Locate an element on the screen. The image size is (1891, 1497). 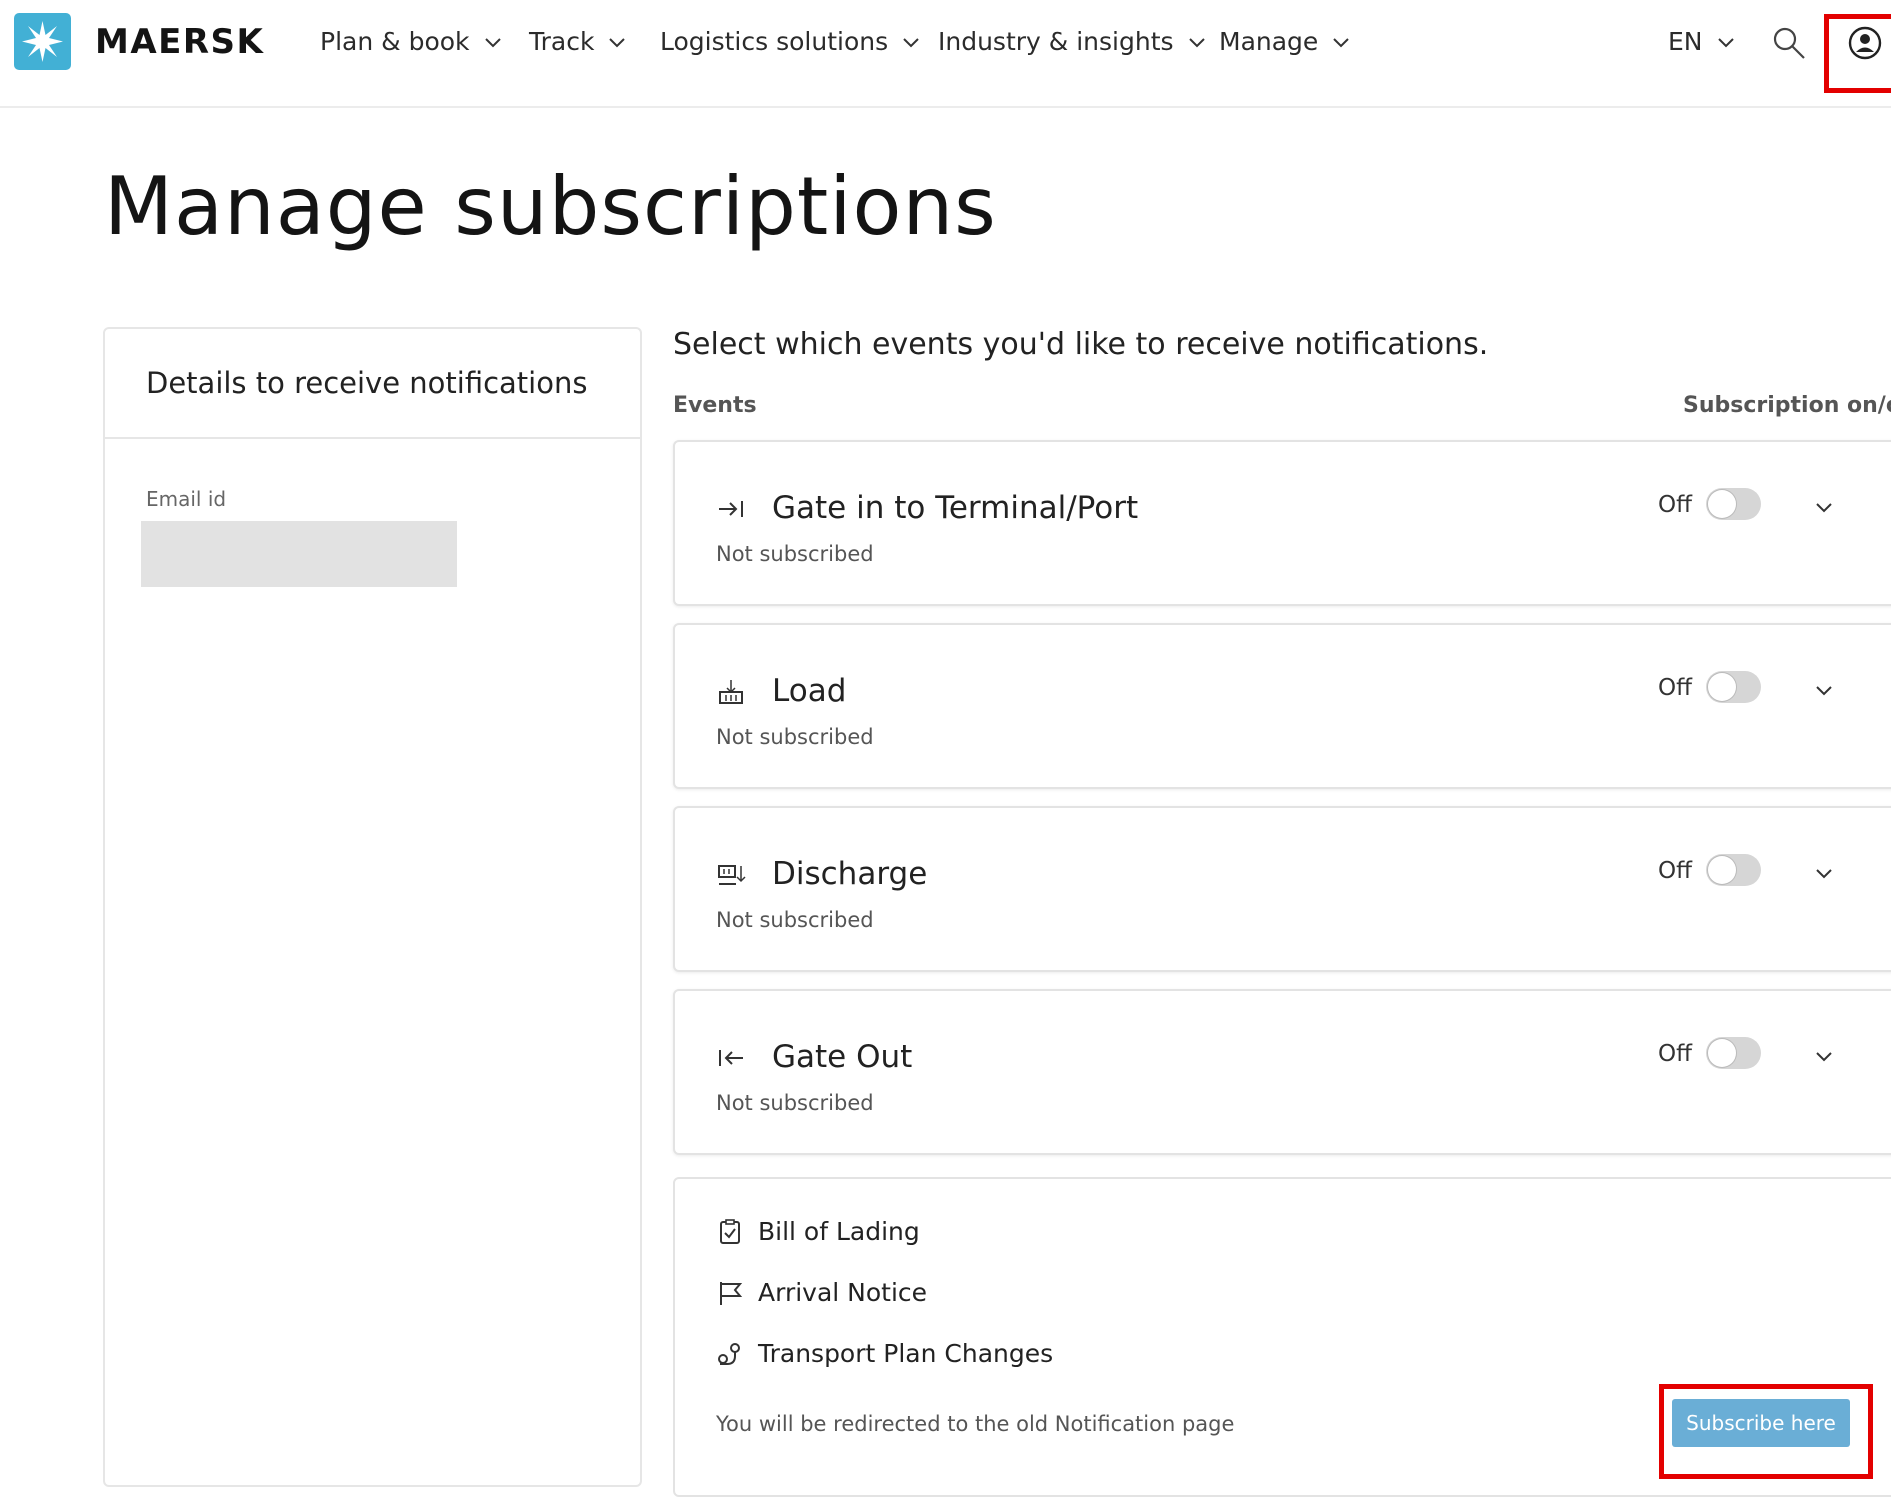
nav-manage: Manage is located at coordinates (1285, 41).